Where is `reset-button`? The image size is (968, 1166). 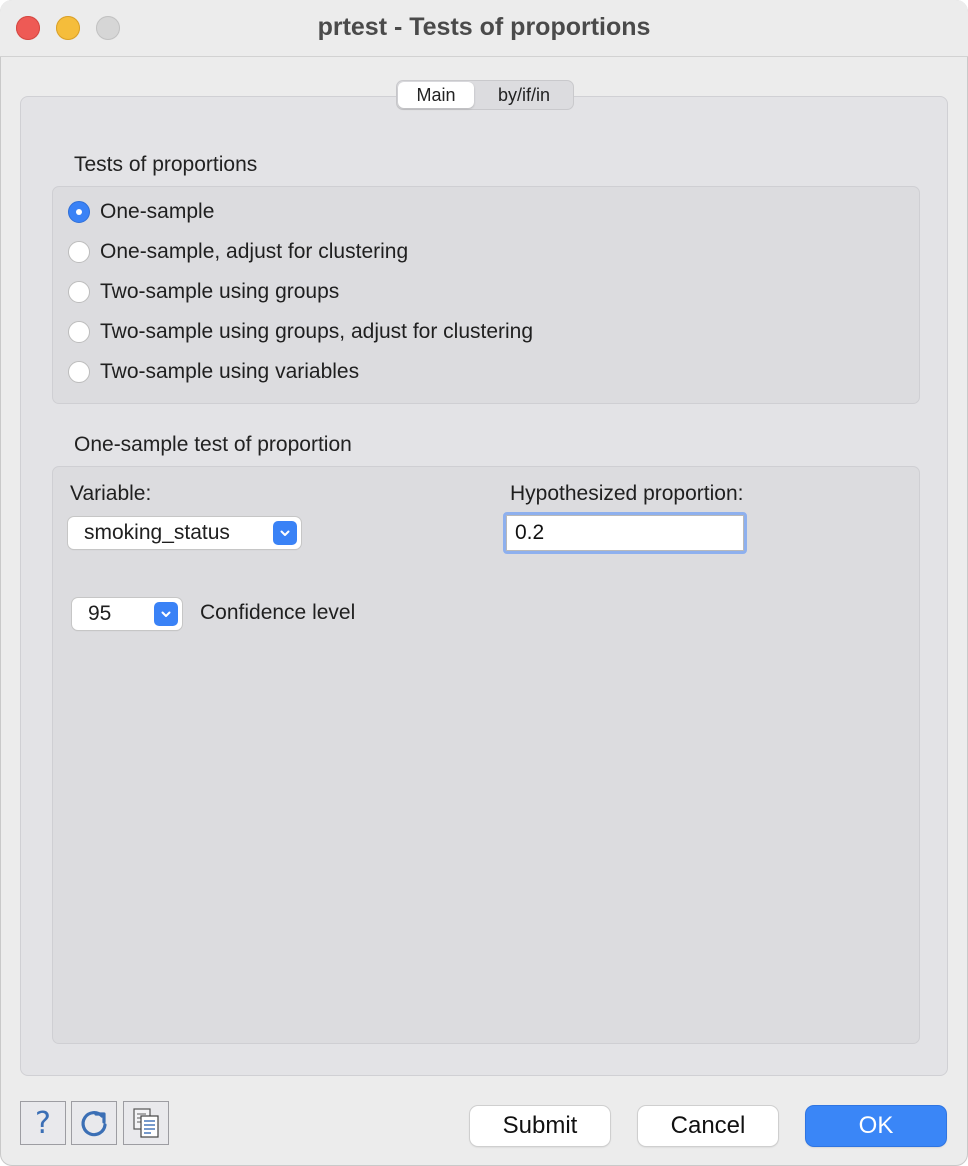
reset-button is located at coordinates (94, 1123).